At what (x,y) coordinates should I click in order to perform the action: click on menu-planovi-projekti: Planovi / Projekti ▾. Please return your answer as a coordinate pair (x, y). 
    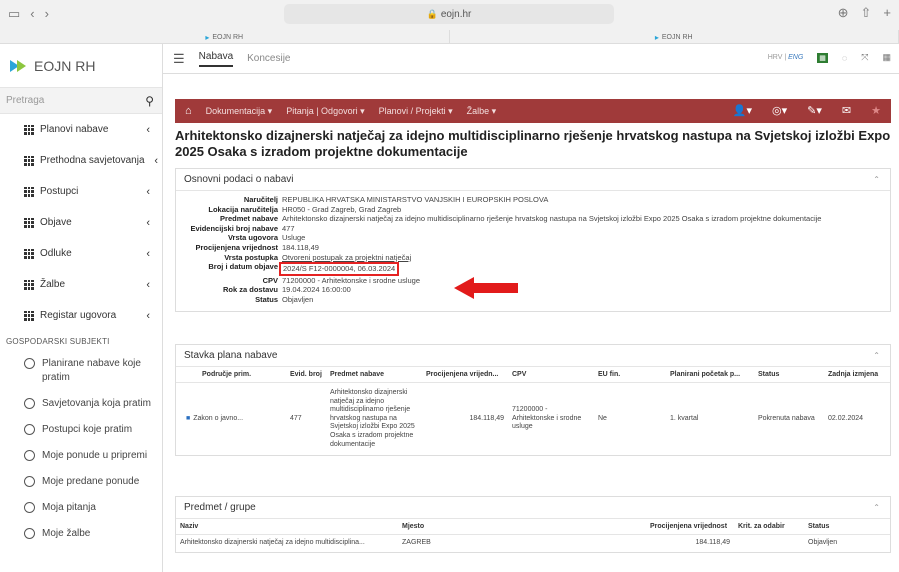
    Looking at the image, I should click on (416, 111).